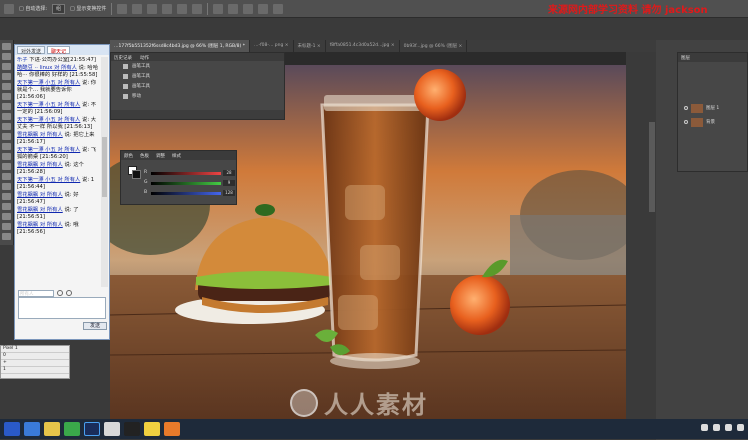 This screenshot has height=440, width=748. What do you see at coordinates (6, 166) in the screenshot?
I see `blur-icon` at bounding box center [6, 166].